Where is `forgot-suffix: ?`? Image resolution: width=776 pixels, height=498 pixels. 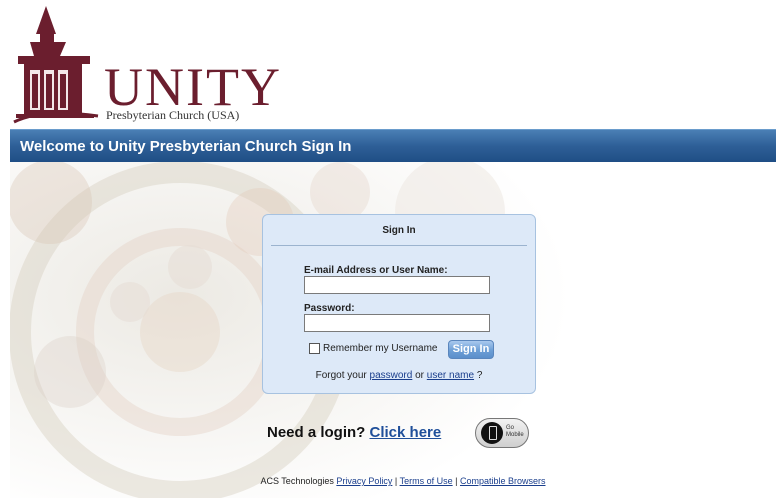
forgot-suffix: ? is located at coordinates (479, 375).